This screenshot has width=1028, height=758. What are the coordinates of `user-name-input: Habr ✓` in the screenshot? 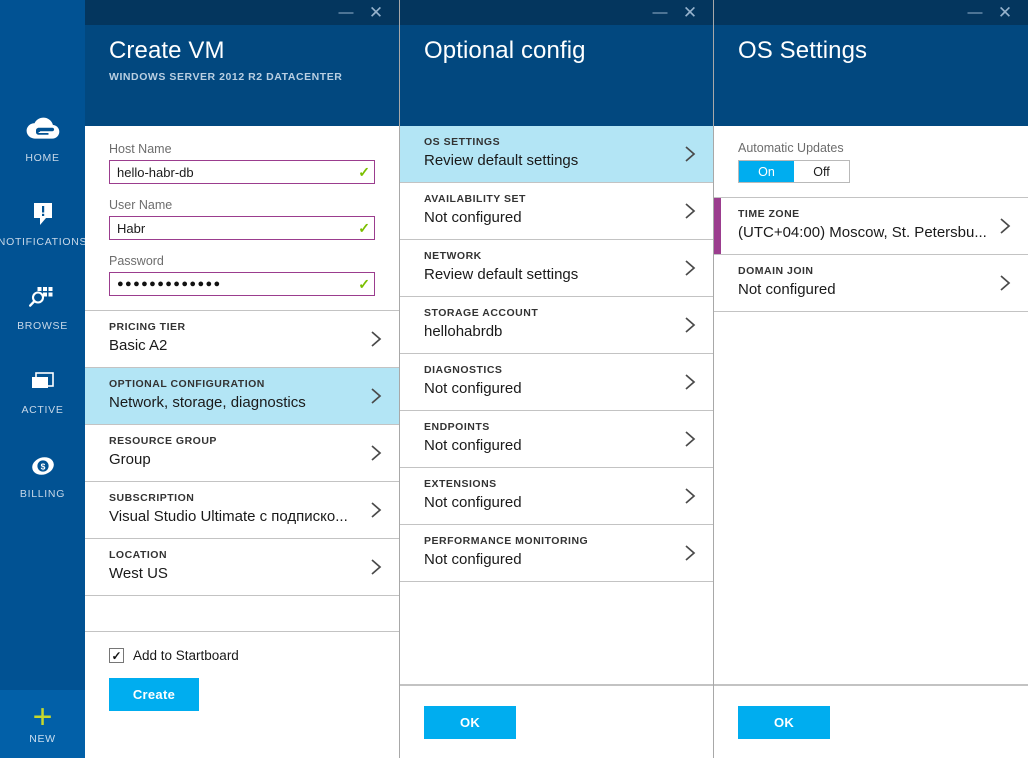 It's located at (242, 228).